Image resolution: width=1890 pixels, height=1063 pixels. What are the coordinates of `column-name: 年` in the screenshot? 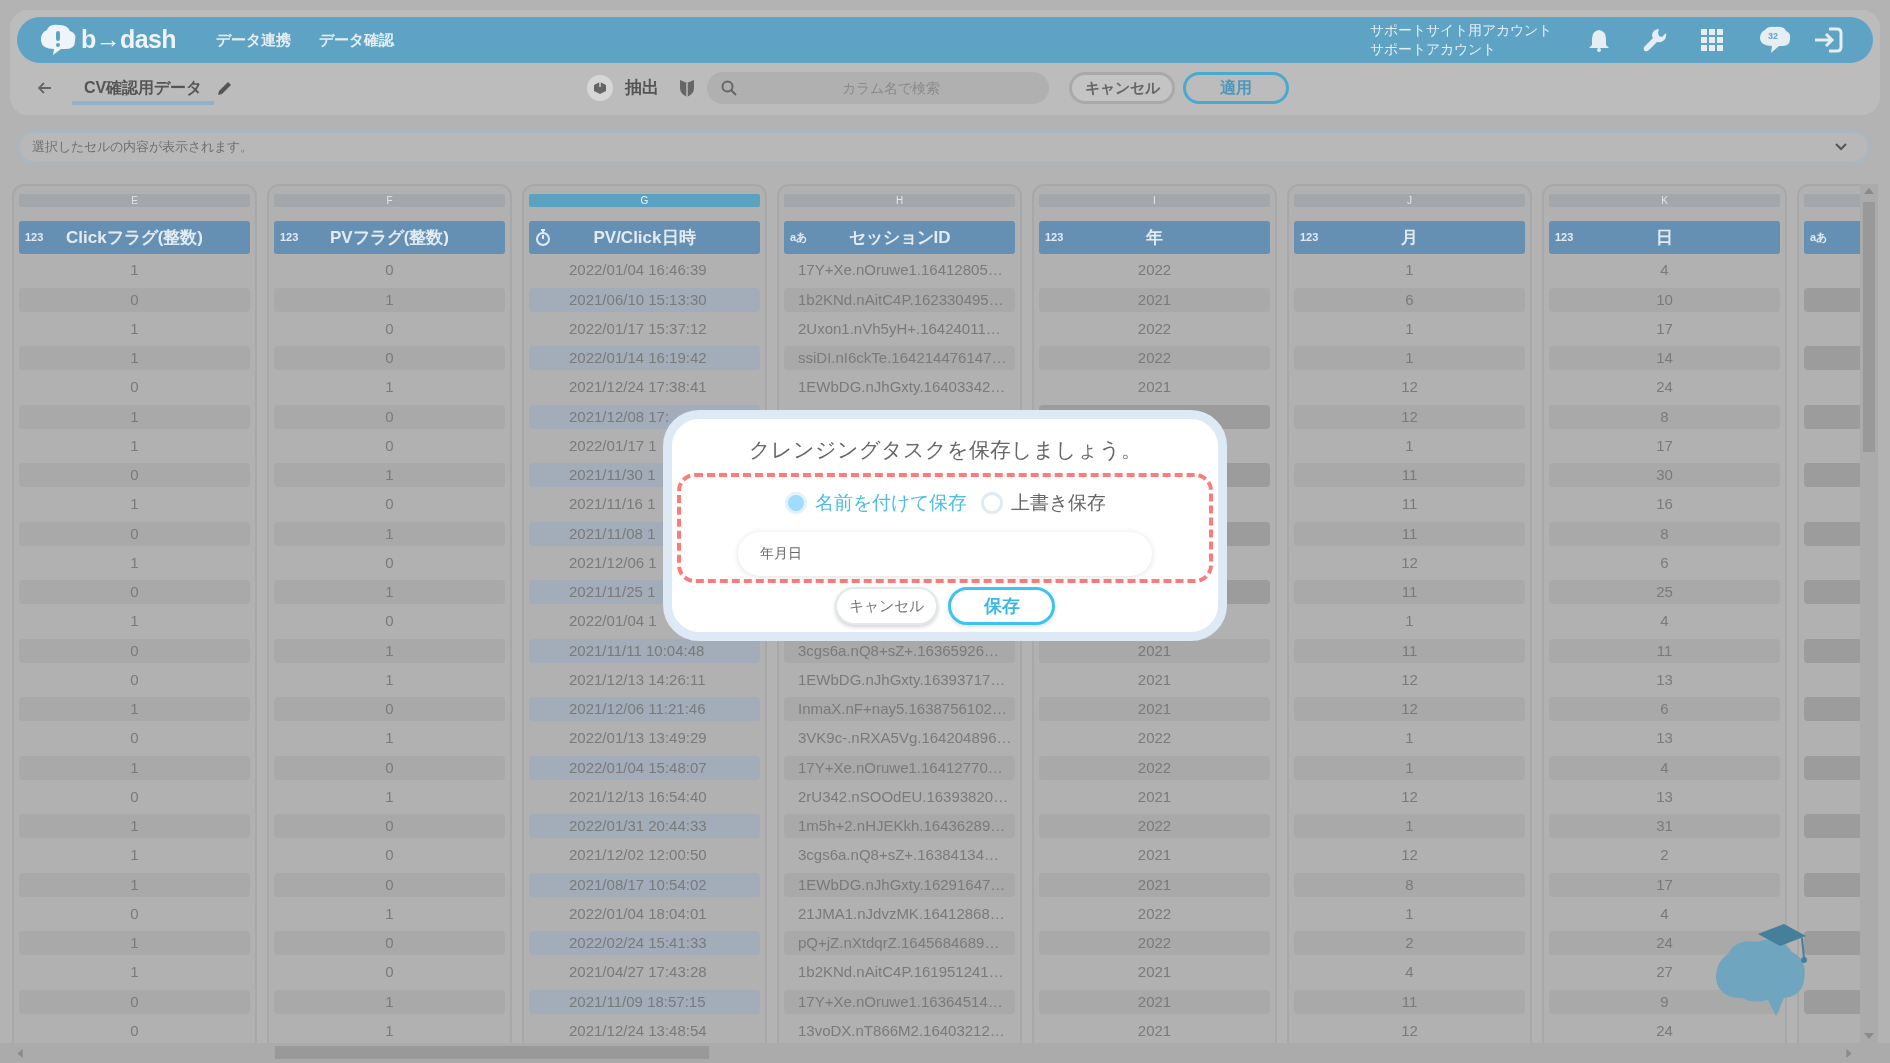 It's located at (1154, 237).